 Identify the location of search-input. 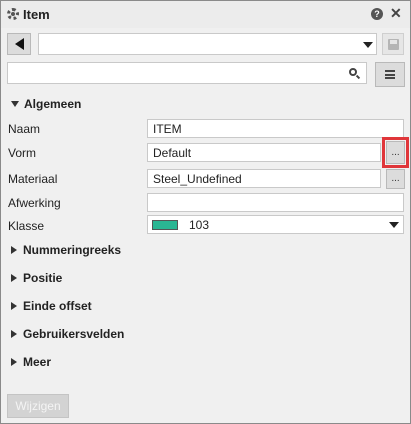
(187, 73).